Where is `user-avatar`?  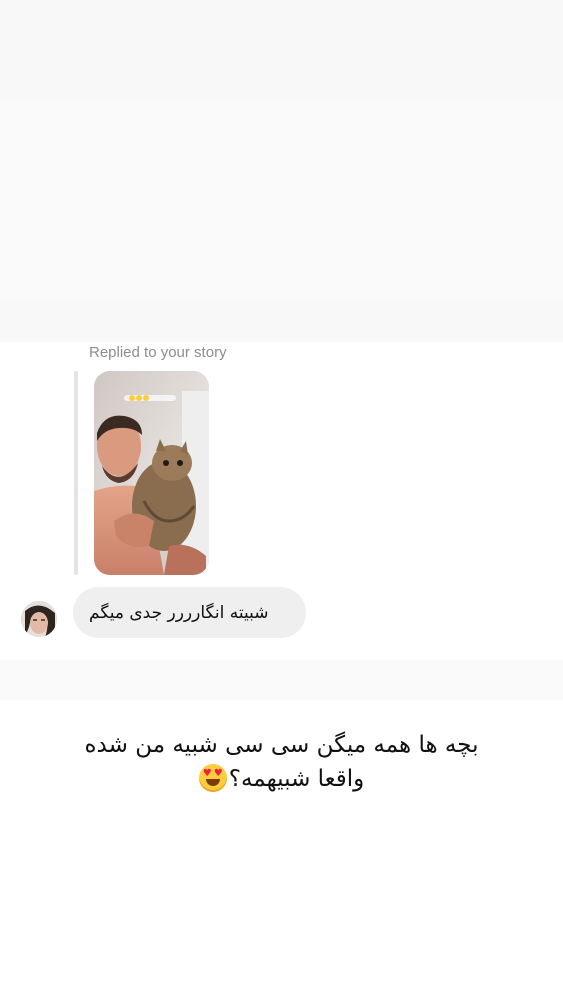 user-avatar is located at coordinates (39, 619).